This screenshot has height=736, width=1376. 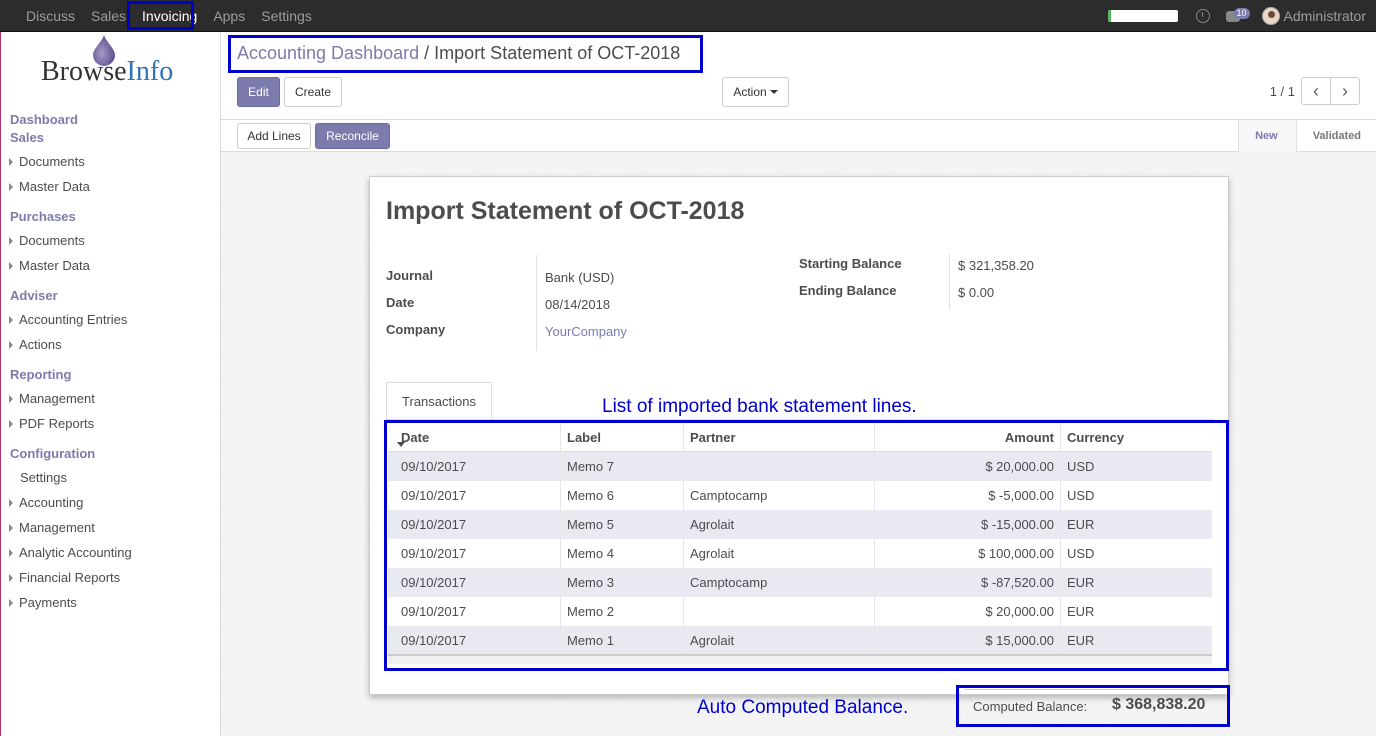 I want to click on form-statusbar: Add Lines Reconcile New Validated, so click(x=798, y=136).